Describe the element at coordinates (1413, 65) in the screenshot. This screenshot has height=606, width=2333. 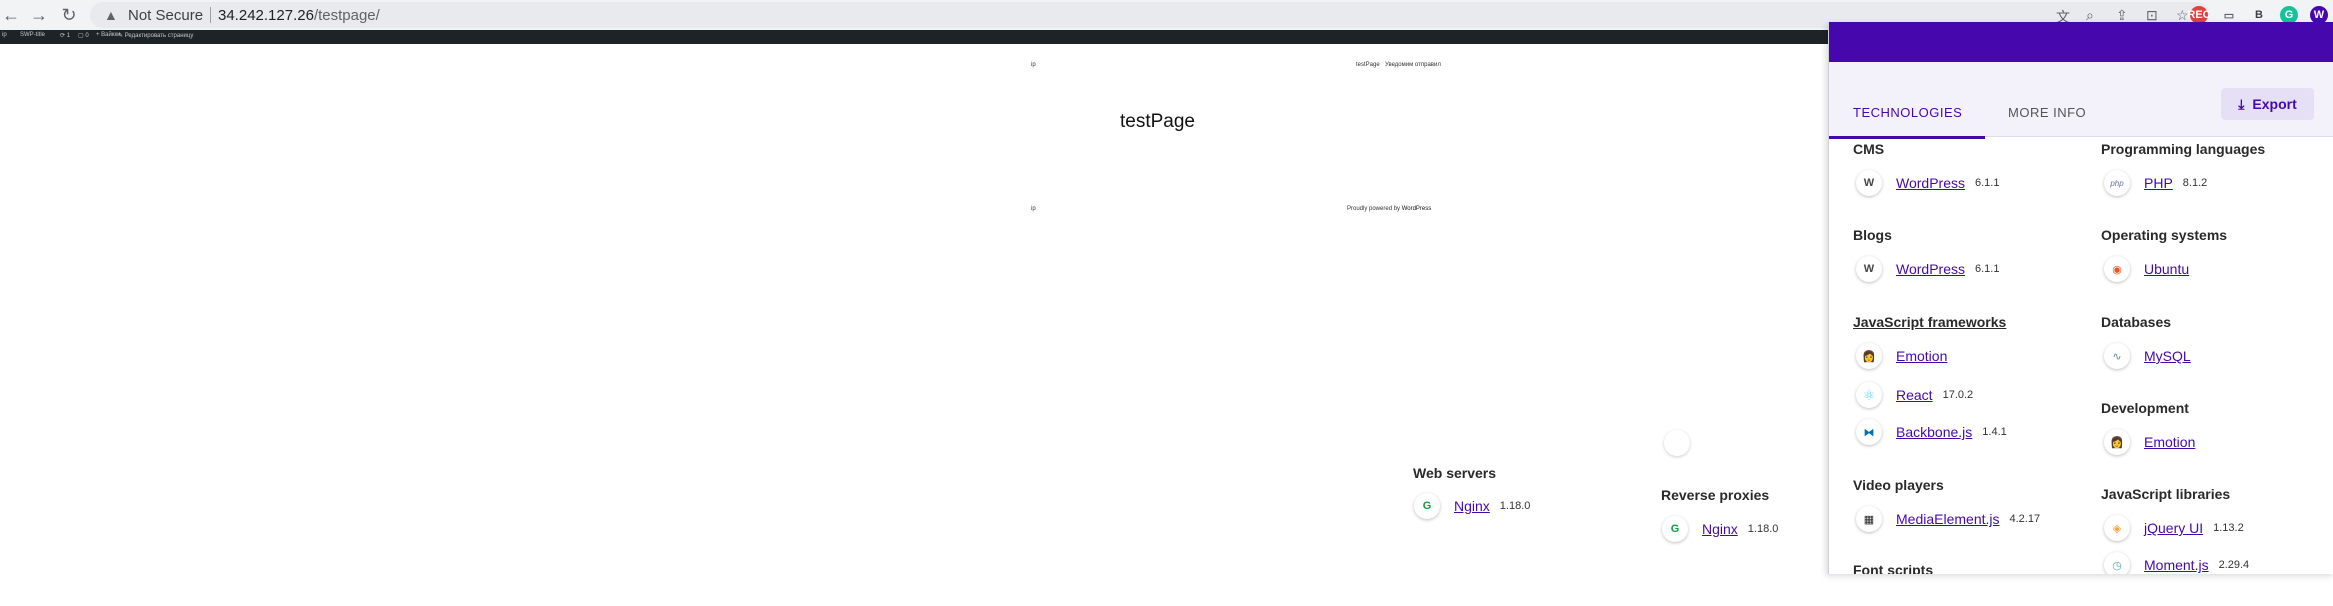
I see `nav-item-2: Уведомим отправил` at that location.